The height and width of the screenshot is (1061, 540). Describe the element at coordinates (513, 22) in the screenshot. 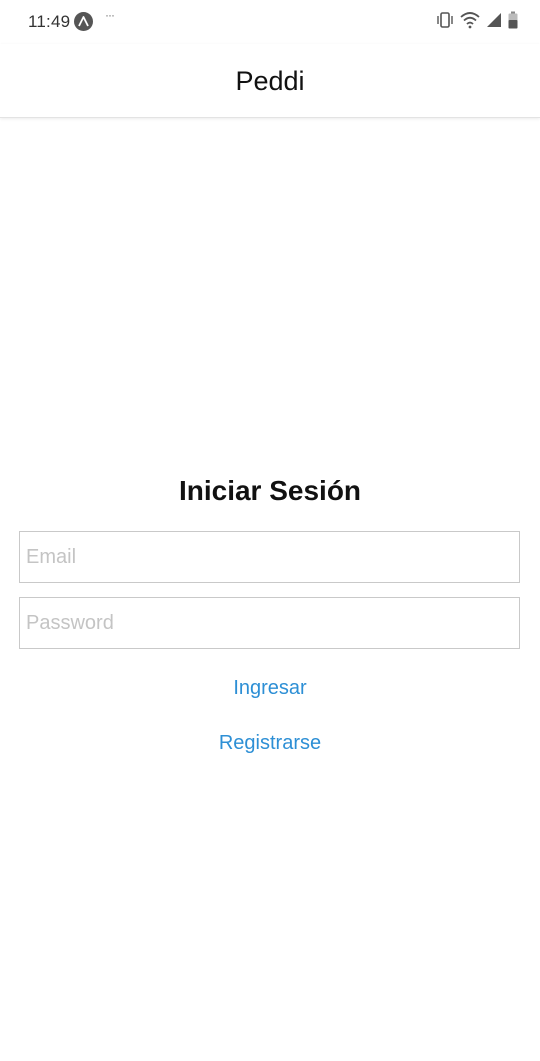

I see `battery-icon` at that location.